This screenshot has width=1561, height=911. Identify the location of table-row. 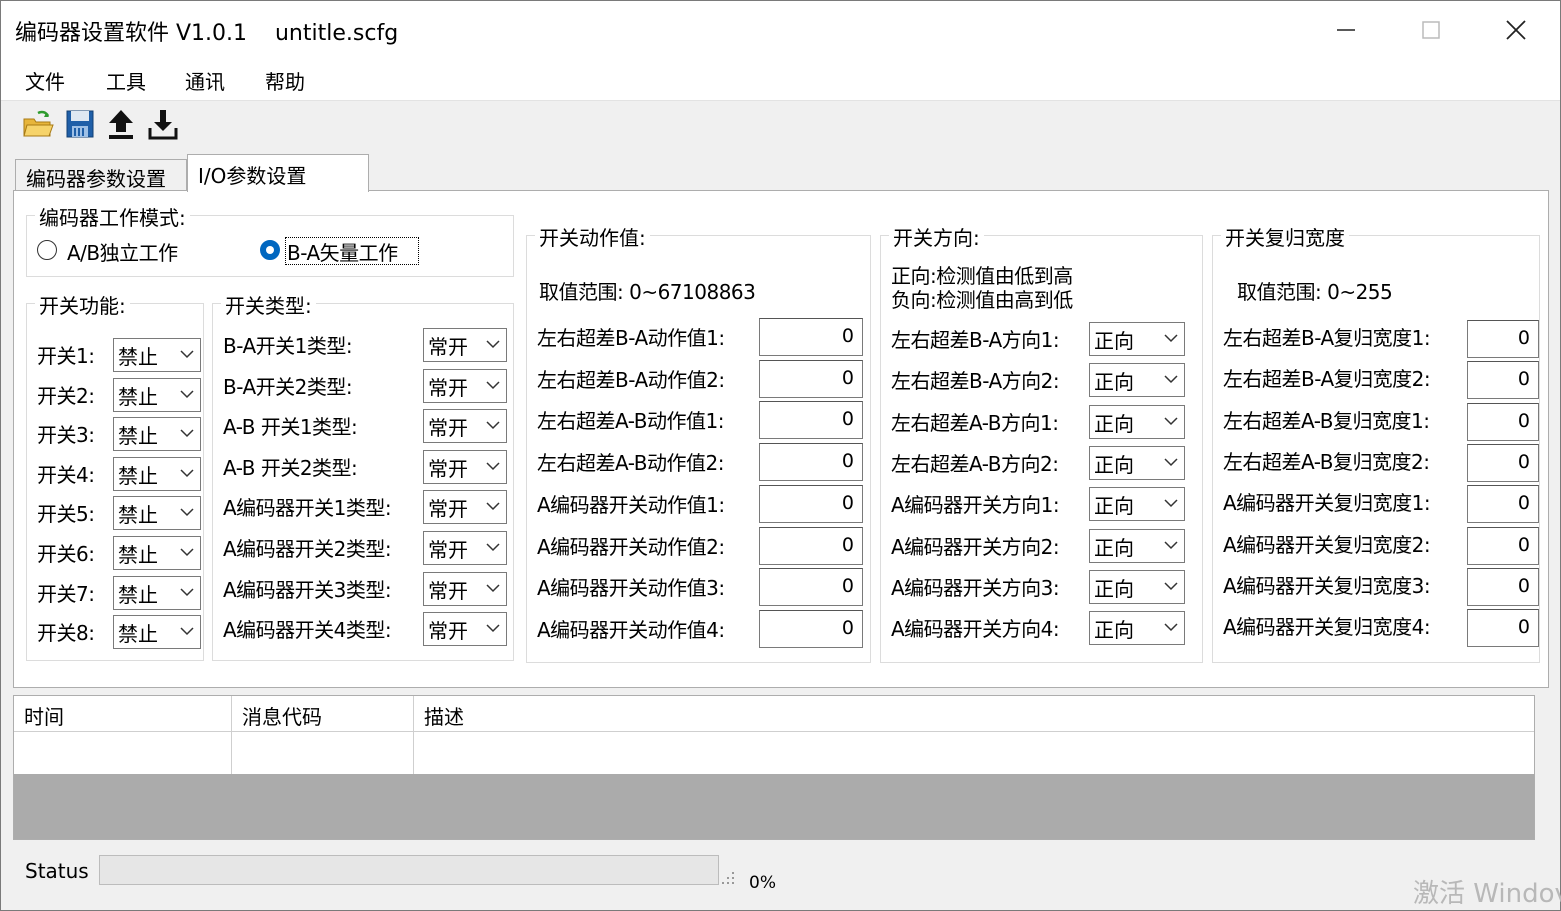
(774, 753).